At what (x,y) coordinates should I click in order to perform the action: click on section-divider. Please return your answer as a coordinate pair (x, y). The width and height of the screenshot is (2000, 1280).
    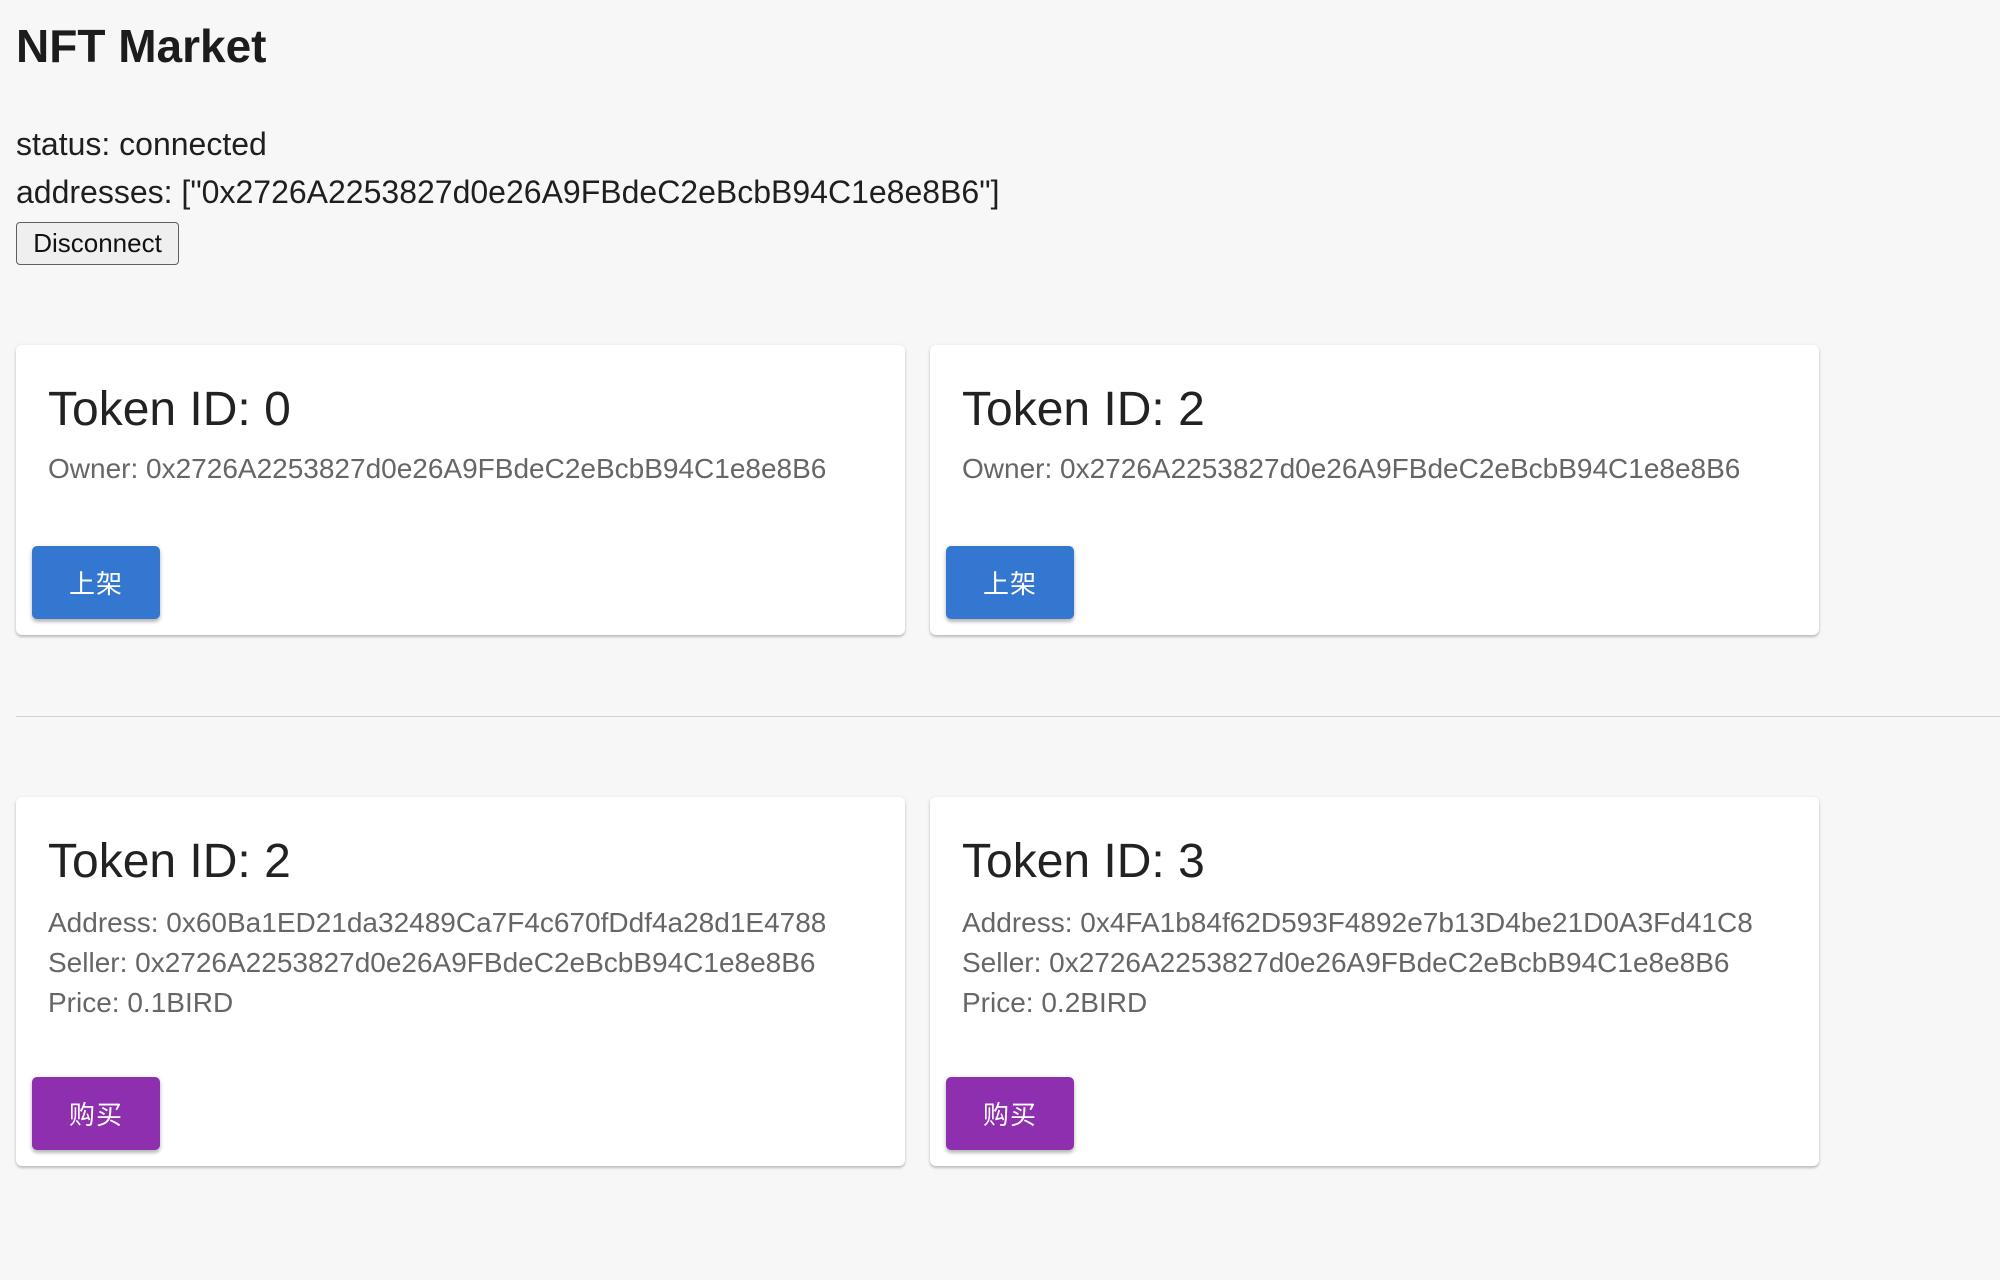
    Looking at the image, I should click on (1008, 716).